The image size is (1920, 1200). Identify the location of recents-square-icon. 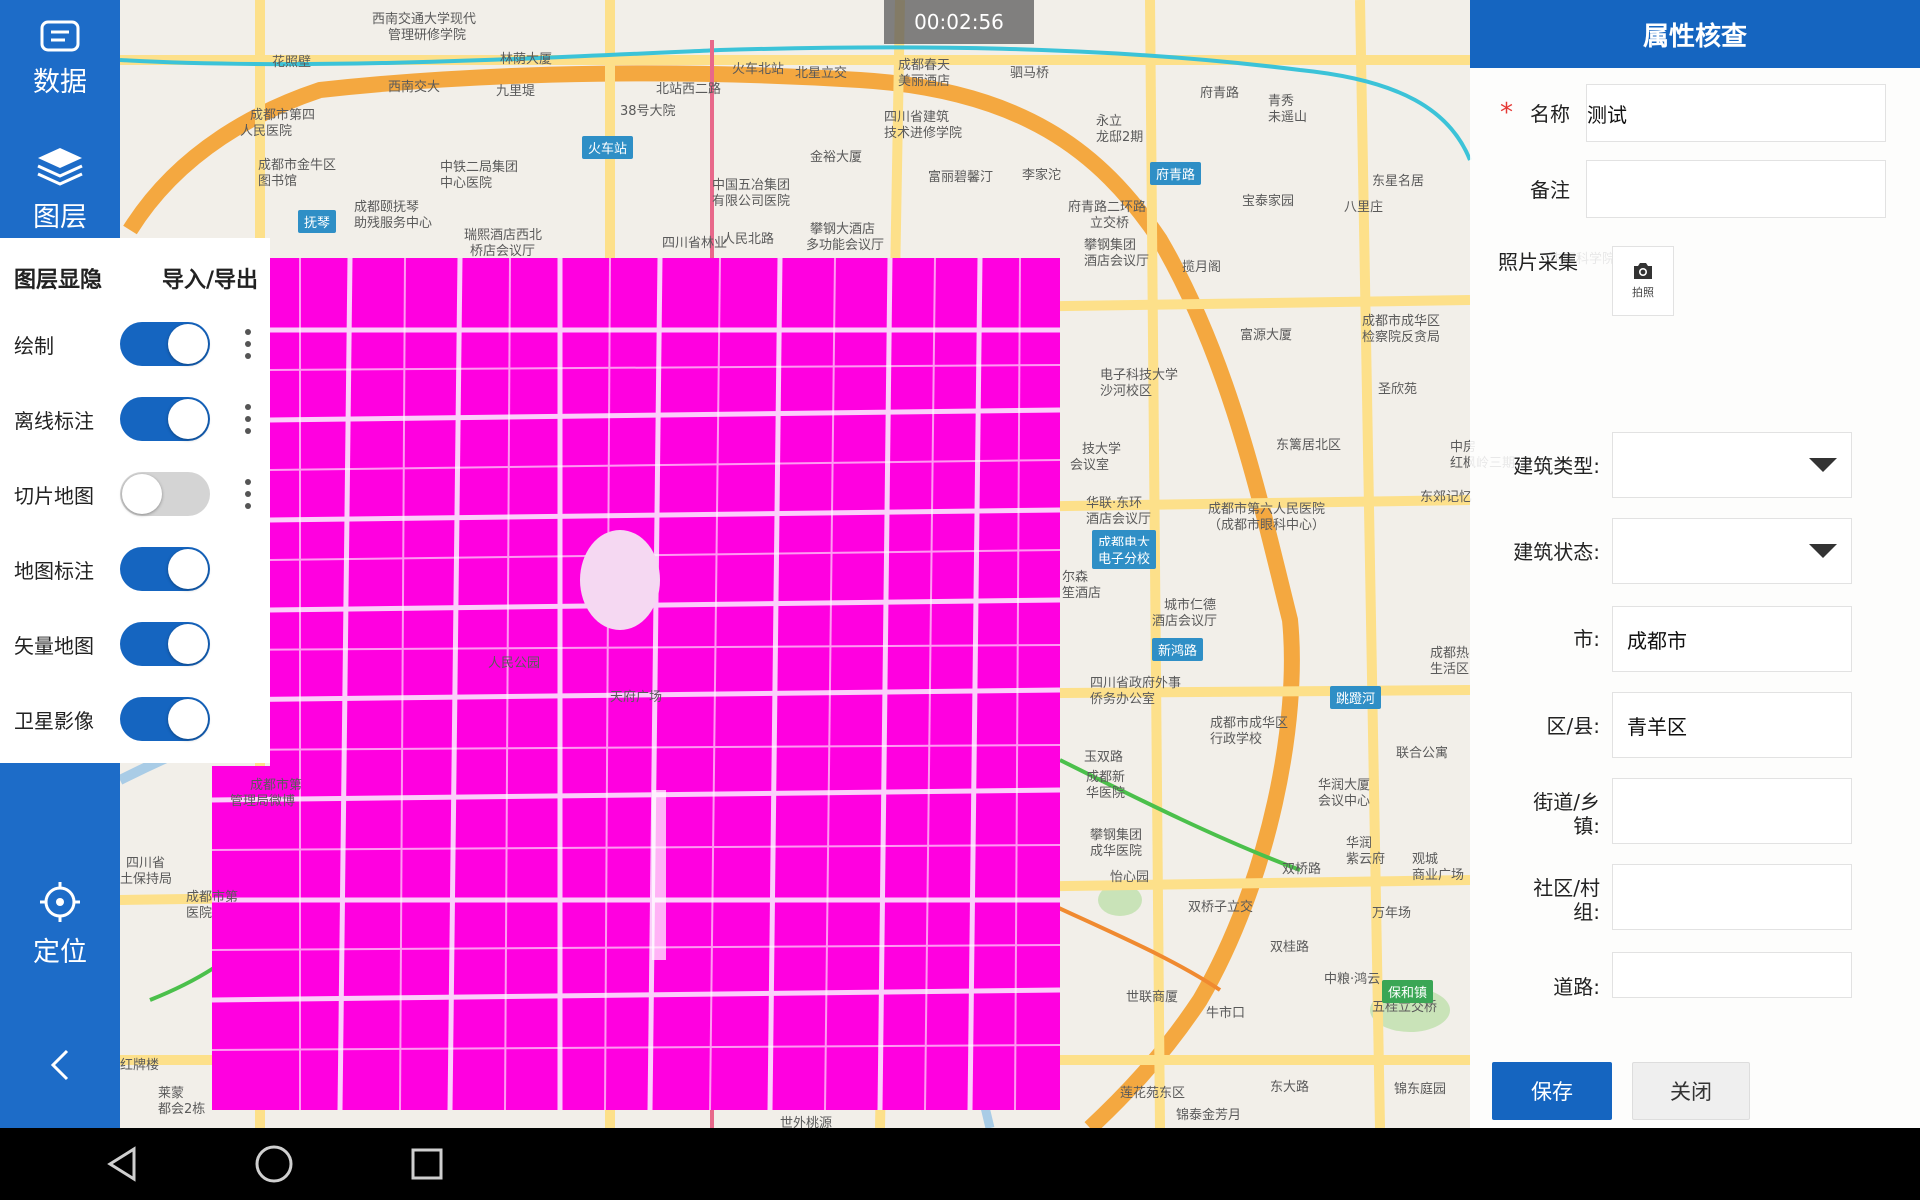
(427, 1164).